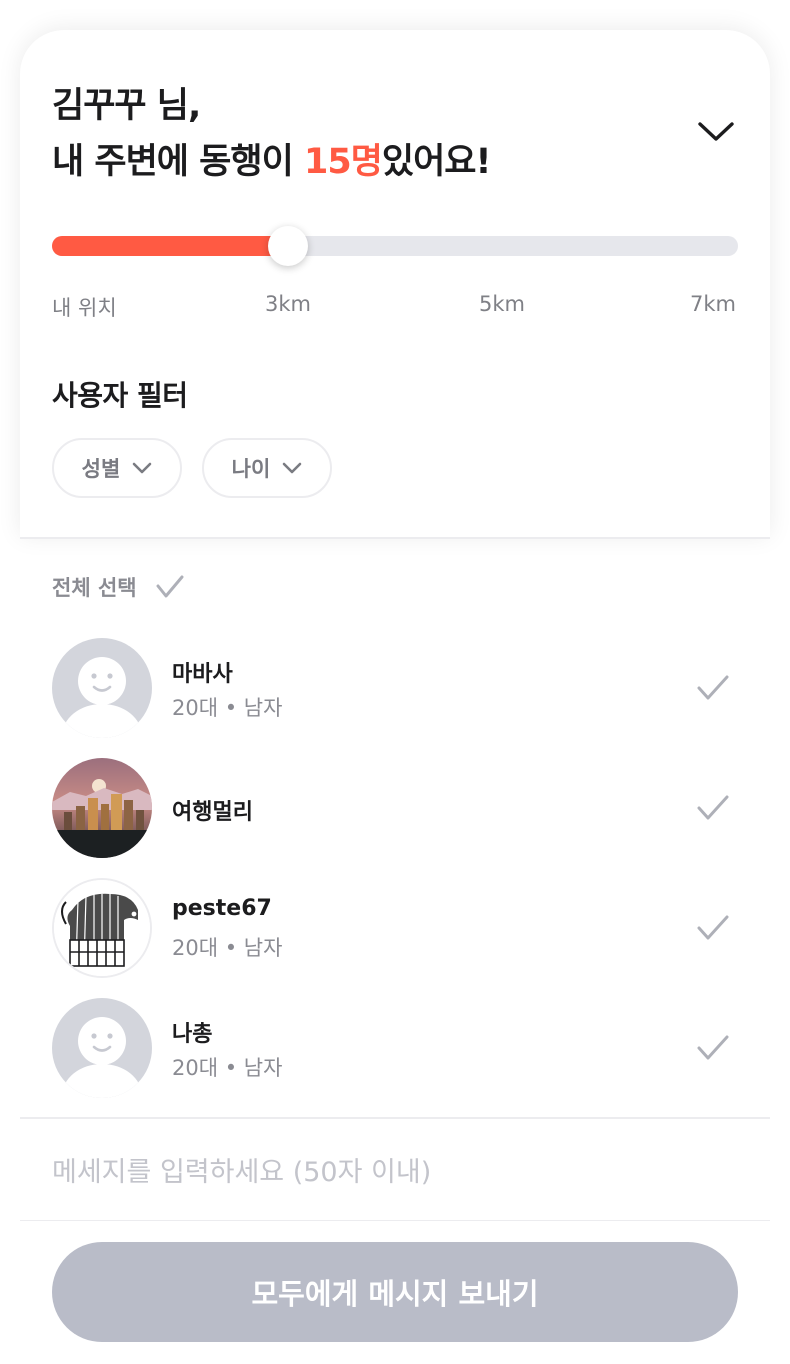  I want to click on user-row: 나총 20대 • 남자, so click(395, 1048).